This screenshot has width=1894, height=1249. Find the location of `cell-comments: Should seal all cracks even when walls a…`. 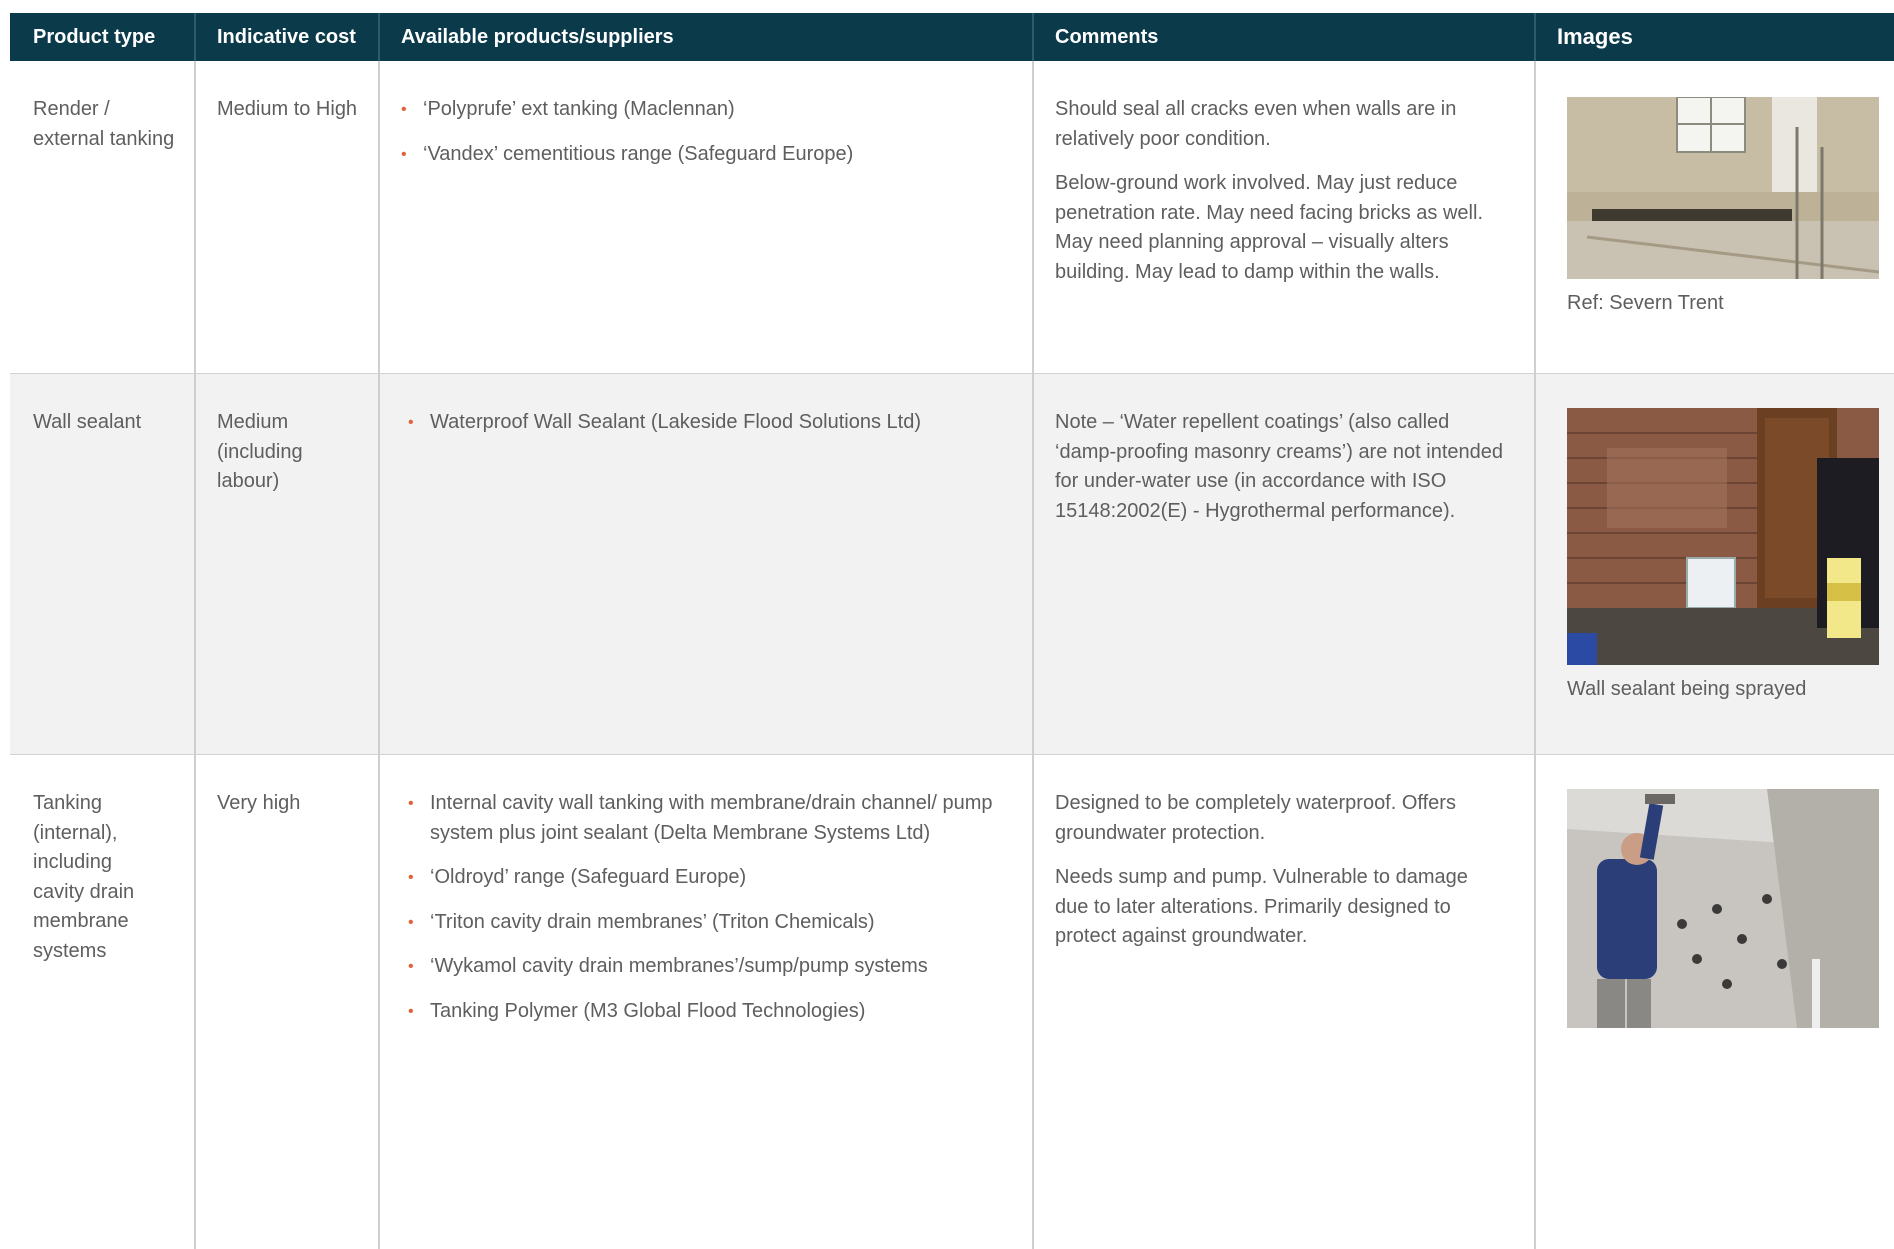

cell-comments: Should seal all cracks even when walls a… is located at coordinates (1285, 198).